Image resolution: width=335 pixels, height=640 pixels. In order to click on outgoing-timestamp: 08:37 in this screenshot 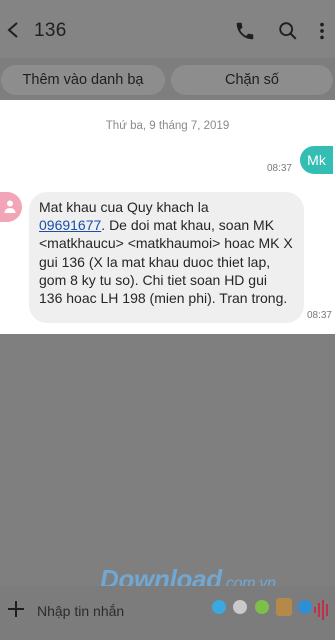, I will do `click(279, 168)`.